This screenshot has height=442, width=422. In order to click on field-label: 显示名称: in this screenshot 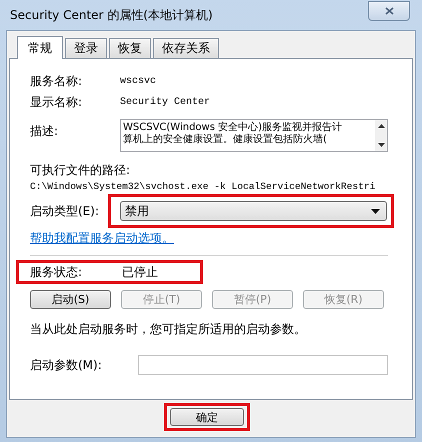, I will do `click(57, 102)`.